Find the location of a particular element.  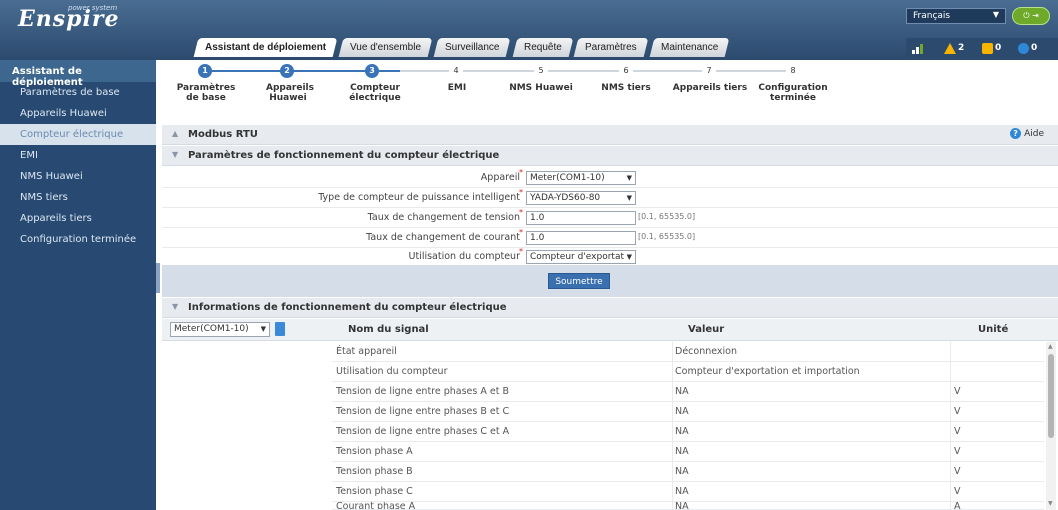

col-signal-name: Nom du signal is located at coordinates (388, 329).